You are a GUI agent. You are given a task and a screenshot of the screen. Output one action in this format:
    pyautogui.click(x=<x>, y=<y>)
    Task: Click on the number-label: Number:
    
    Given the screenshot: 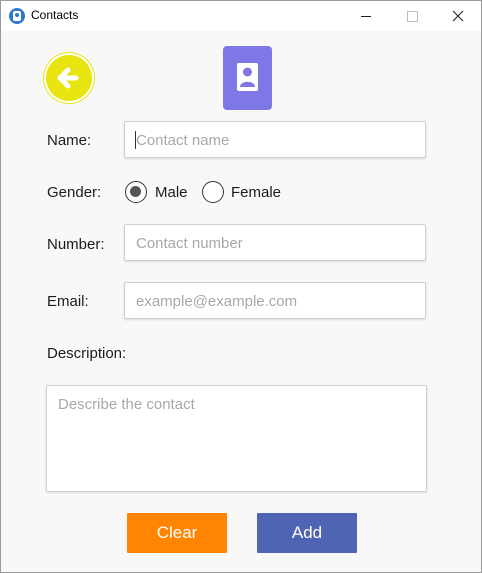 What is the action you would take?
    pyautogui.click(x=76, y=244)
    